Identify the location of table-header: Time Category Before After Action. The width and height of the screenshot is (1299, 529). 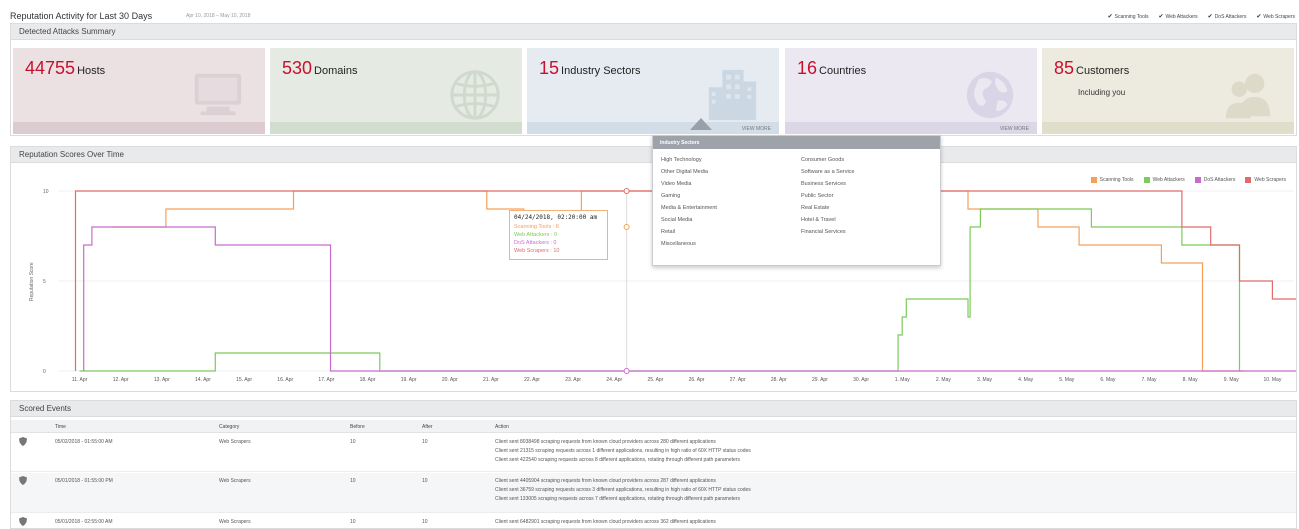
(653, 426).